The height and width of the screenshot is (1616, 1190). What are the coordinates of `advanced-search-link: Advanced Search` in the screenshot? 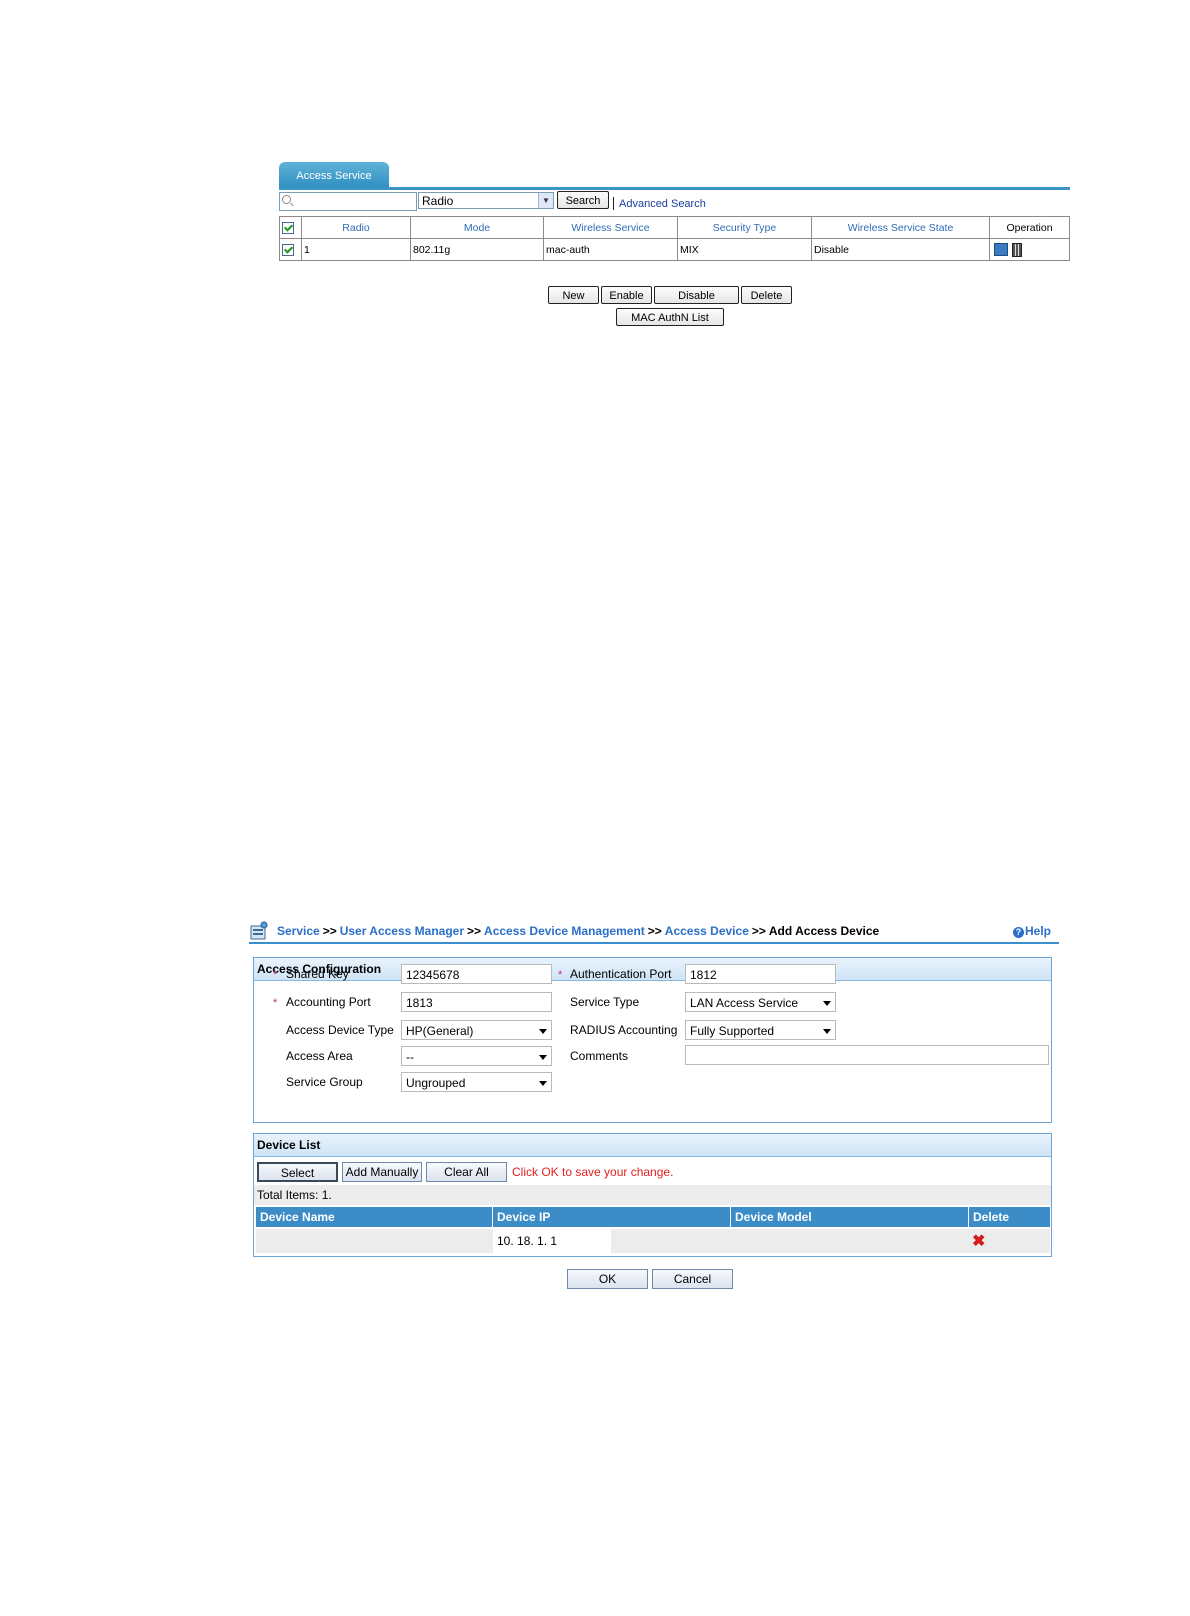 It's located at (662, 204).